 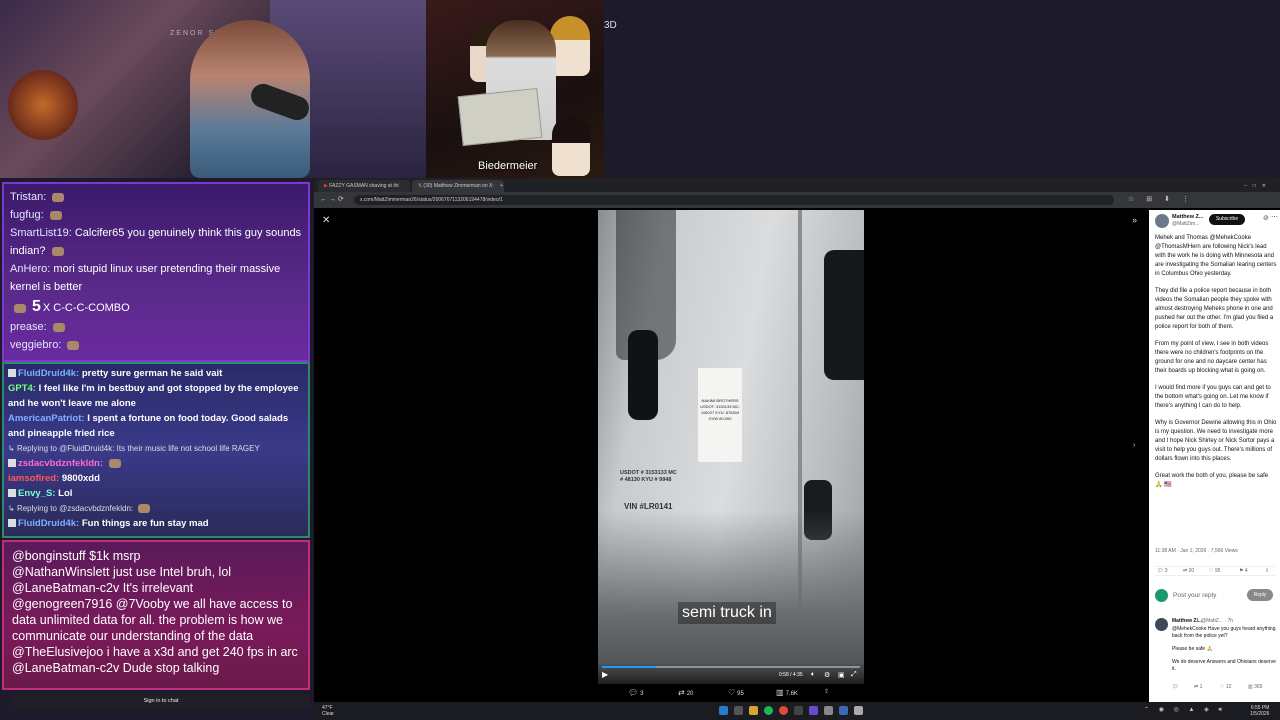 What do you see at coordinates (731, 667) in the screenshot?
I see `video-progress-bar` at bounding box center [731, 667].